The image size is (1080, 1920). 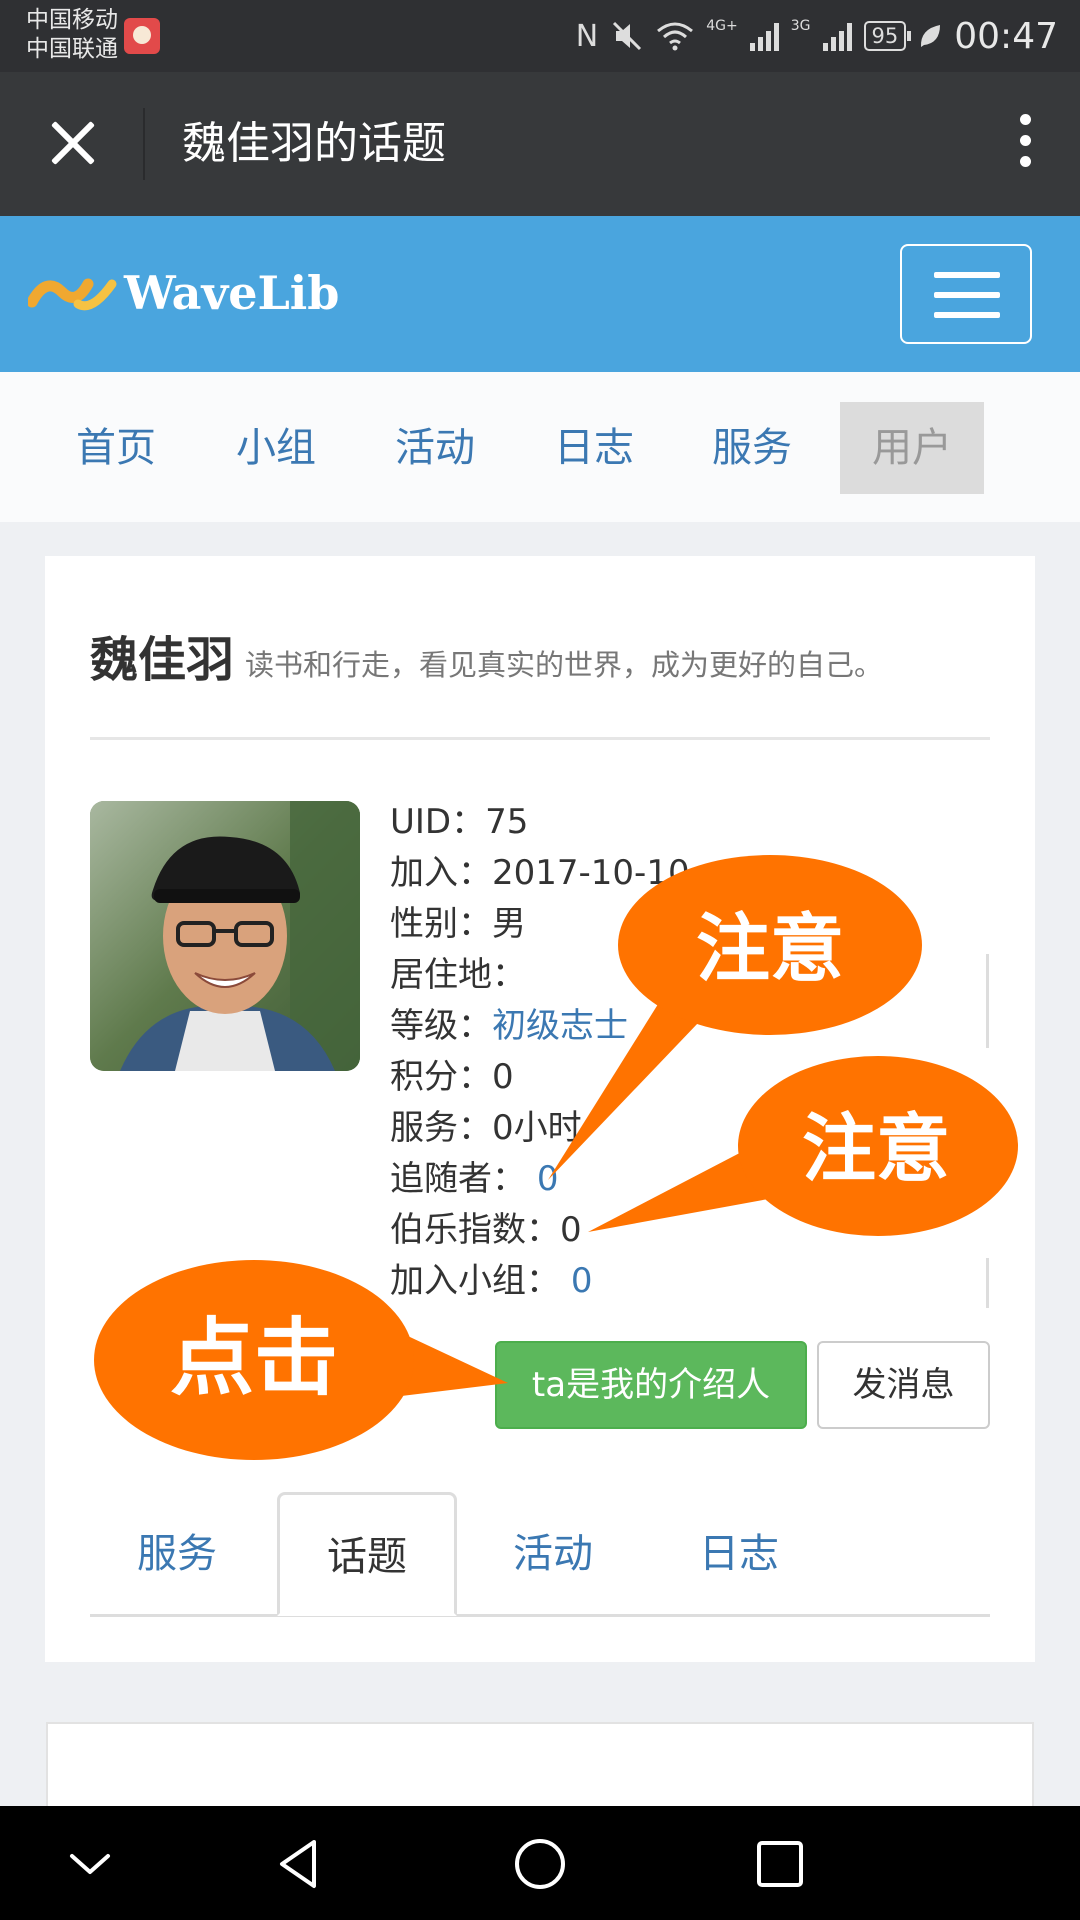 What do you see at coordinates (90, 1864) in the screenshot?
I see `hide-keyboard-chevron-icon` at bounding box center [90, 1864].